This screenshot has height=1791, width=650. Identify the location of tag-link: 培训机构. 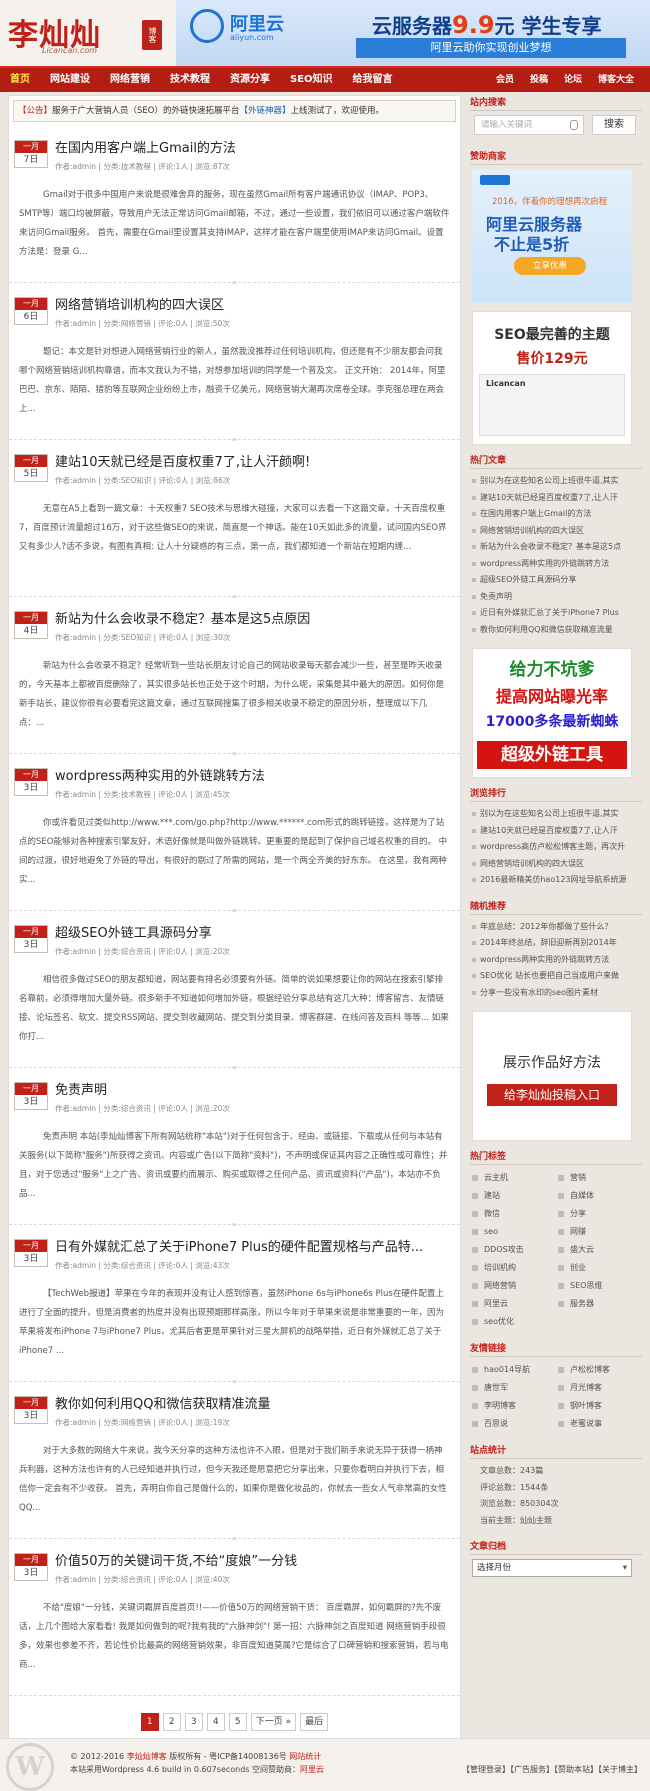
(513, 1268).